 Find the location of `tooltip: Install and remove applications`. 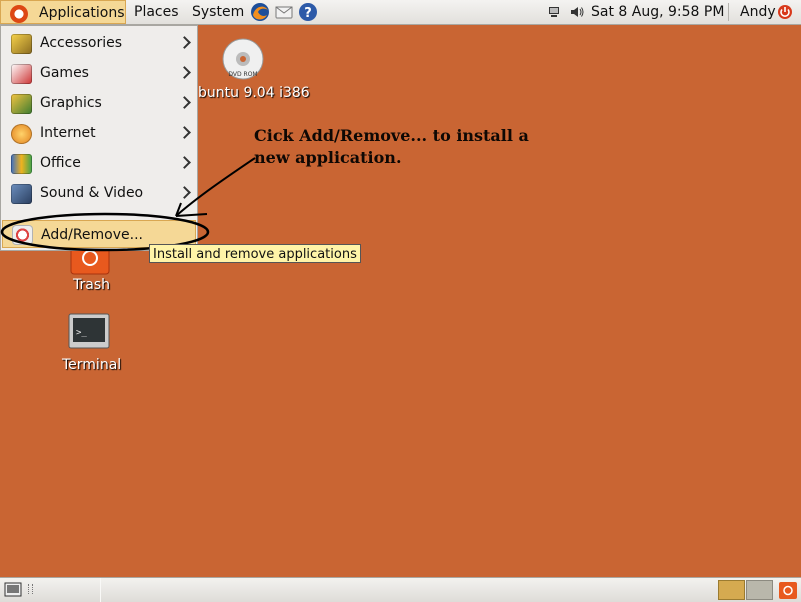

tooltip: Install and remove applications is located at coordinates (255, 253).